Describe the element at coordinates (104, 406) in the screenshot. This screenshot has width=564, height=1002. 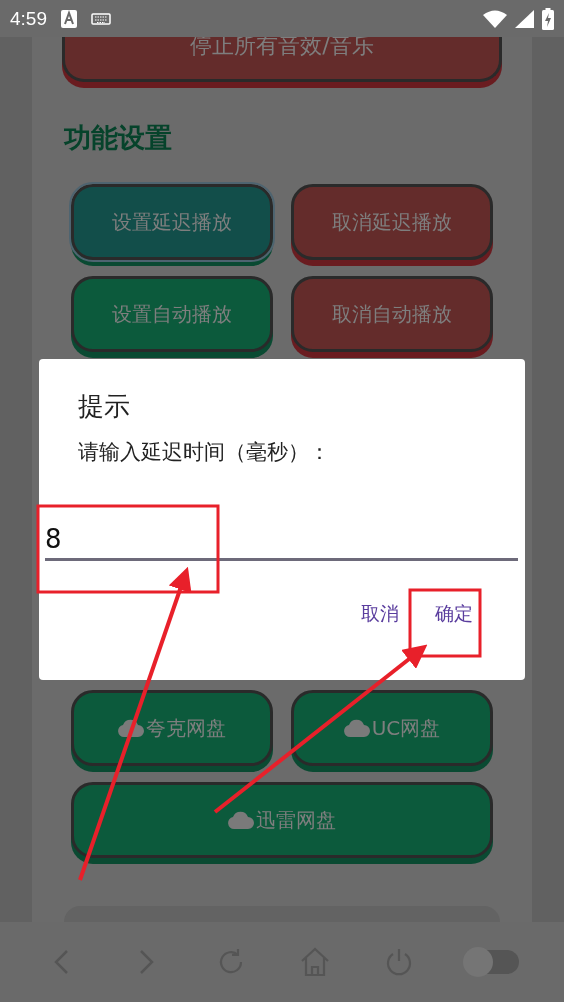
I see `dialog-title: 提示` at that location.